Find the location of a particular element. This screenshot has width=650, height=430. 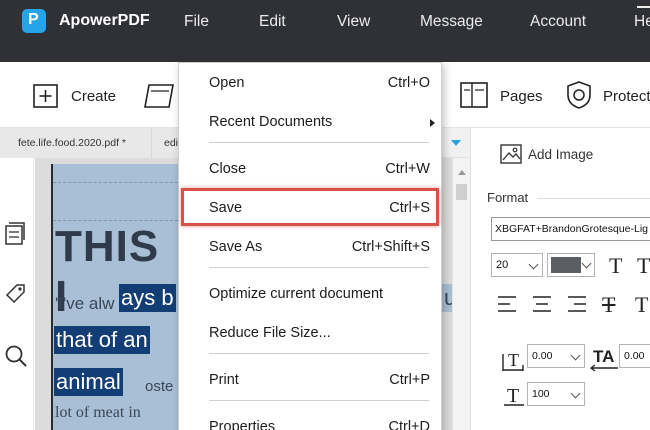

page-text: oste is located at coordinates (159, 386).